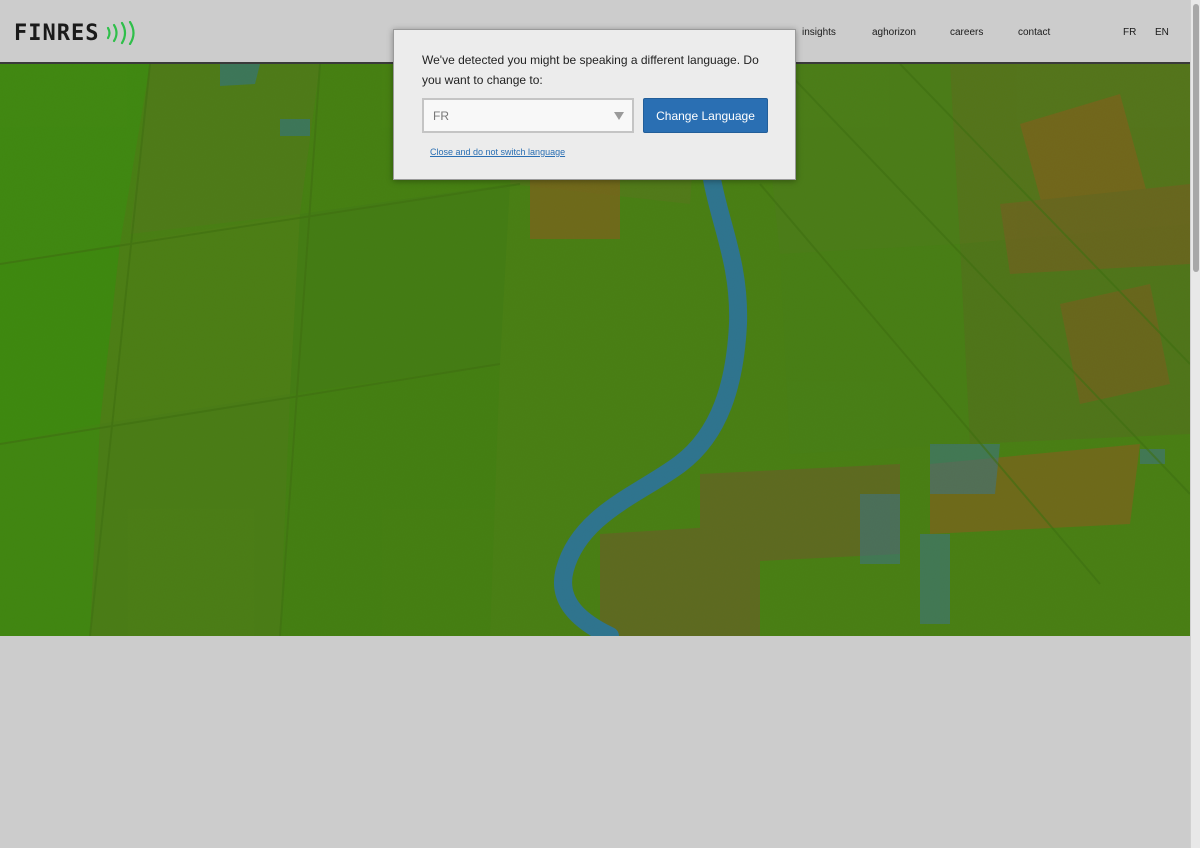 This screenshot has width=1200, height=848. I want to click on logo-text: FINRES, so click(57, 33).